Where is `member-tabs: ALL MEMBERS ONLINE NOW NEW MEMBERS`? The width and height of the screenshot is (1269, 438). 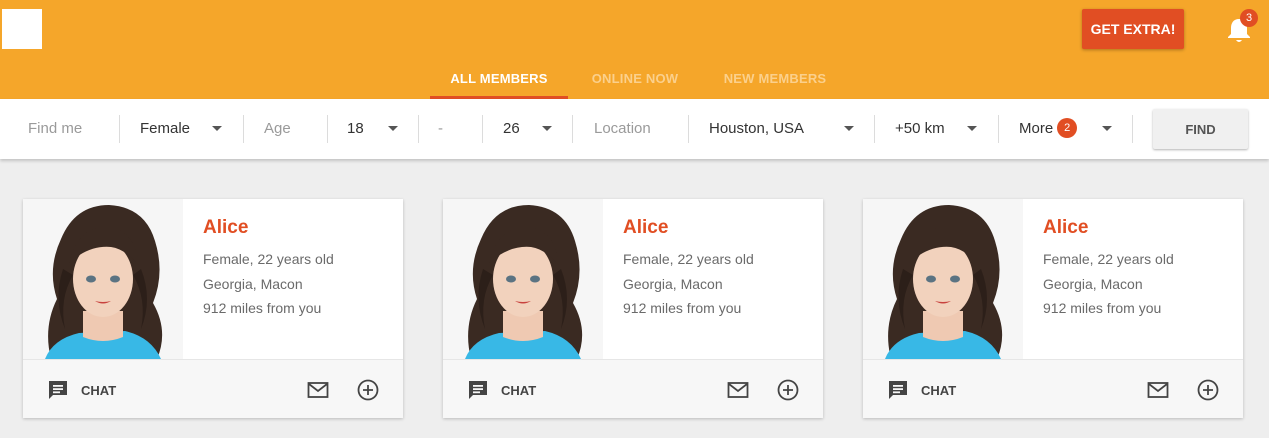
member-tabs: ALL MEMBERS ONLINE NOW NEW MEMBERS is located at coordinates (639, 79).